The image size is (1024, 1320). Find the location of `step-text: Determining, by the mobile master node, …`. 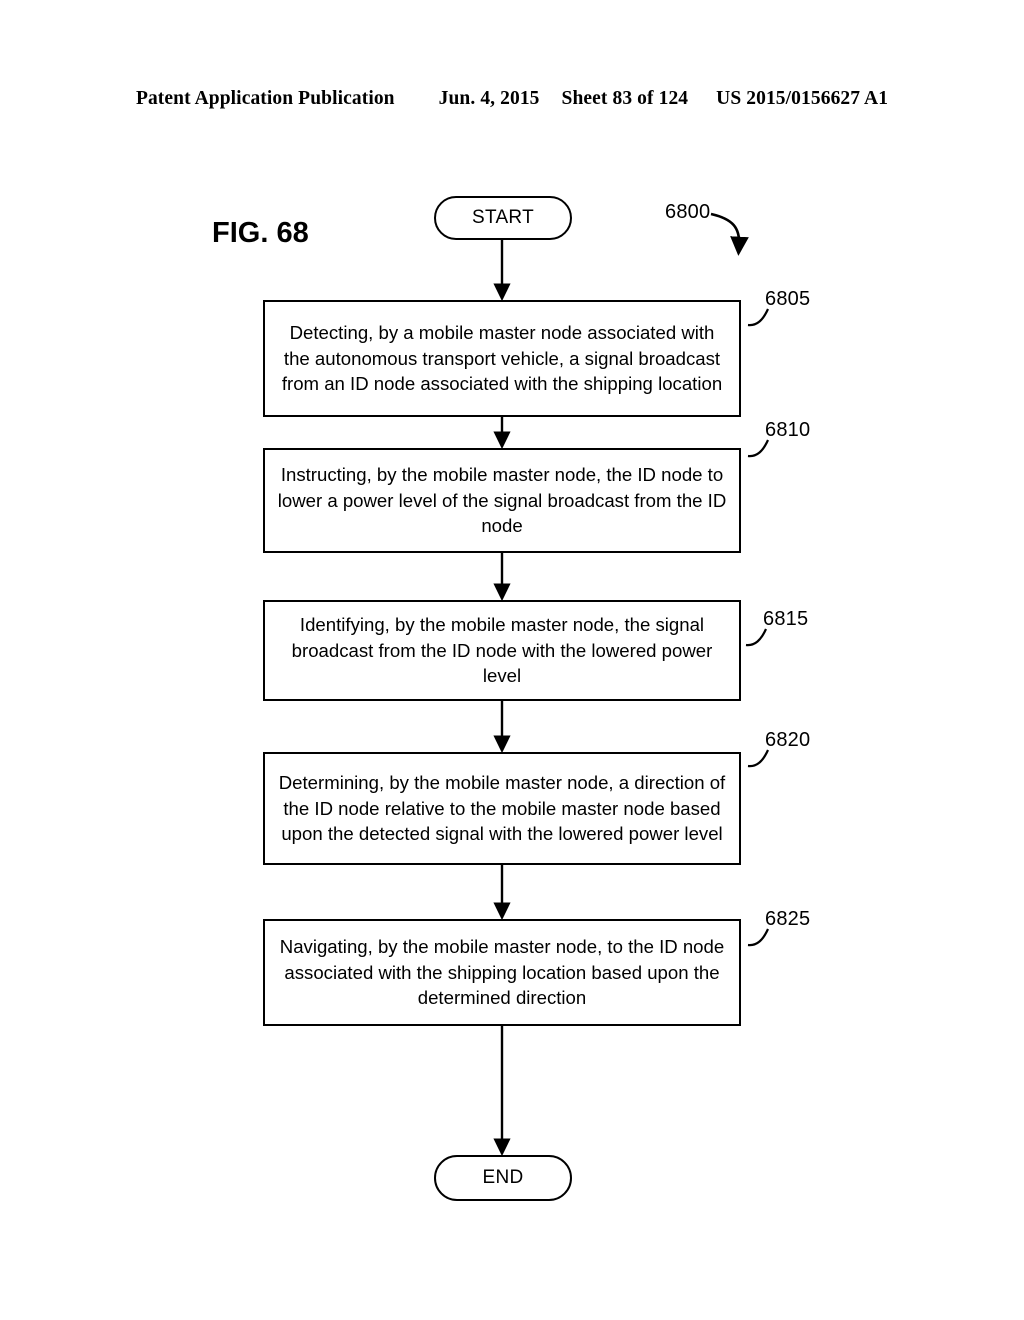

step-text: Determining, by the mobile master node, … is located at coordinates (502, 808).